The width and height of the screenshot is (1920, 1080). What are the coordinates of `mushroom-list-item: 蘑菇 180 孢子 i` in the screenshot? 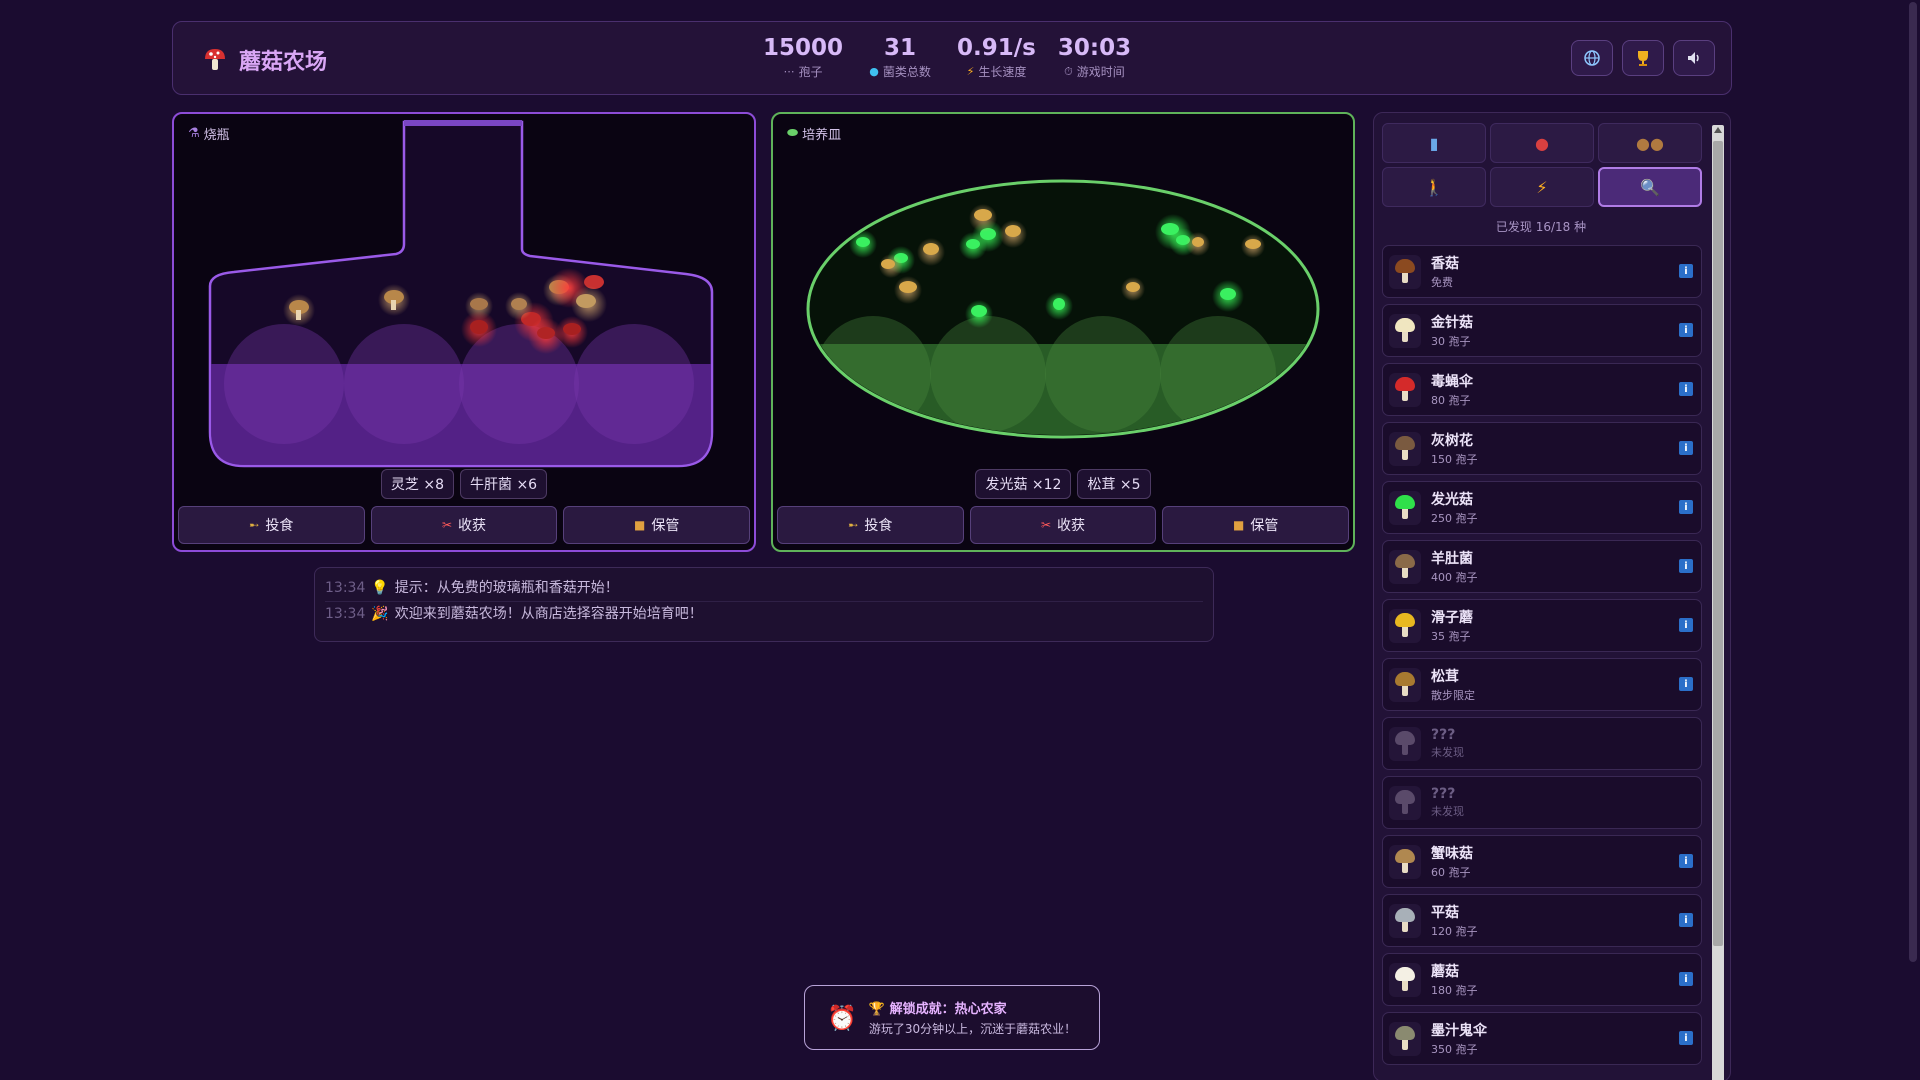 It's located at (1542, 979).